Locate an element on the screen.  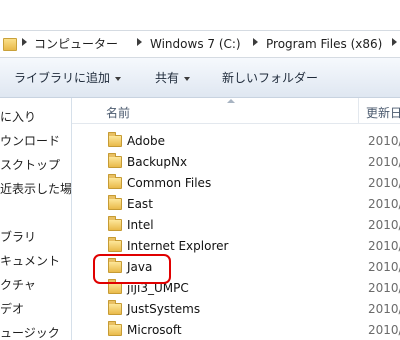
add-to-library-label: ライブラリに追加 is located at coordinates (62, 78).